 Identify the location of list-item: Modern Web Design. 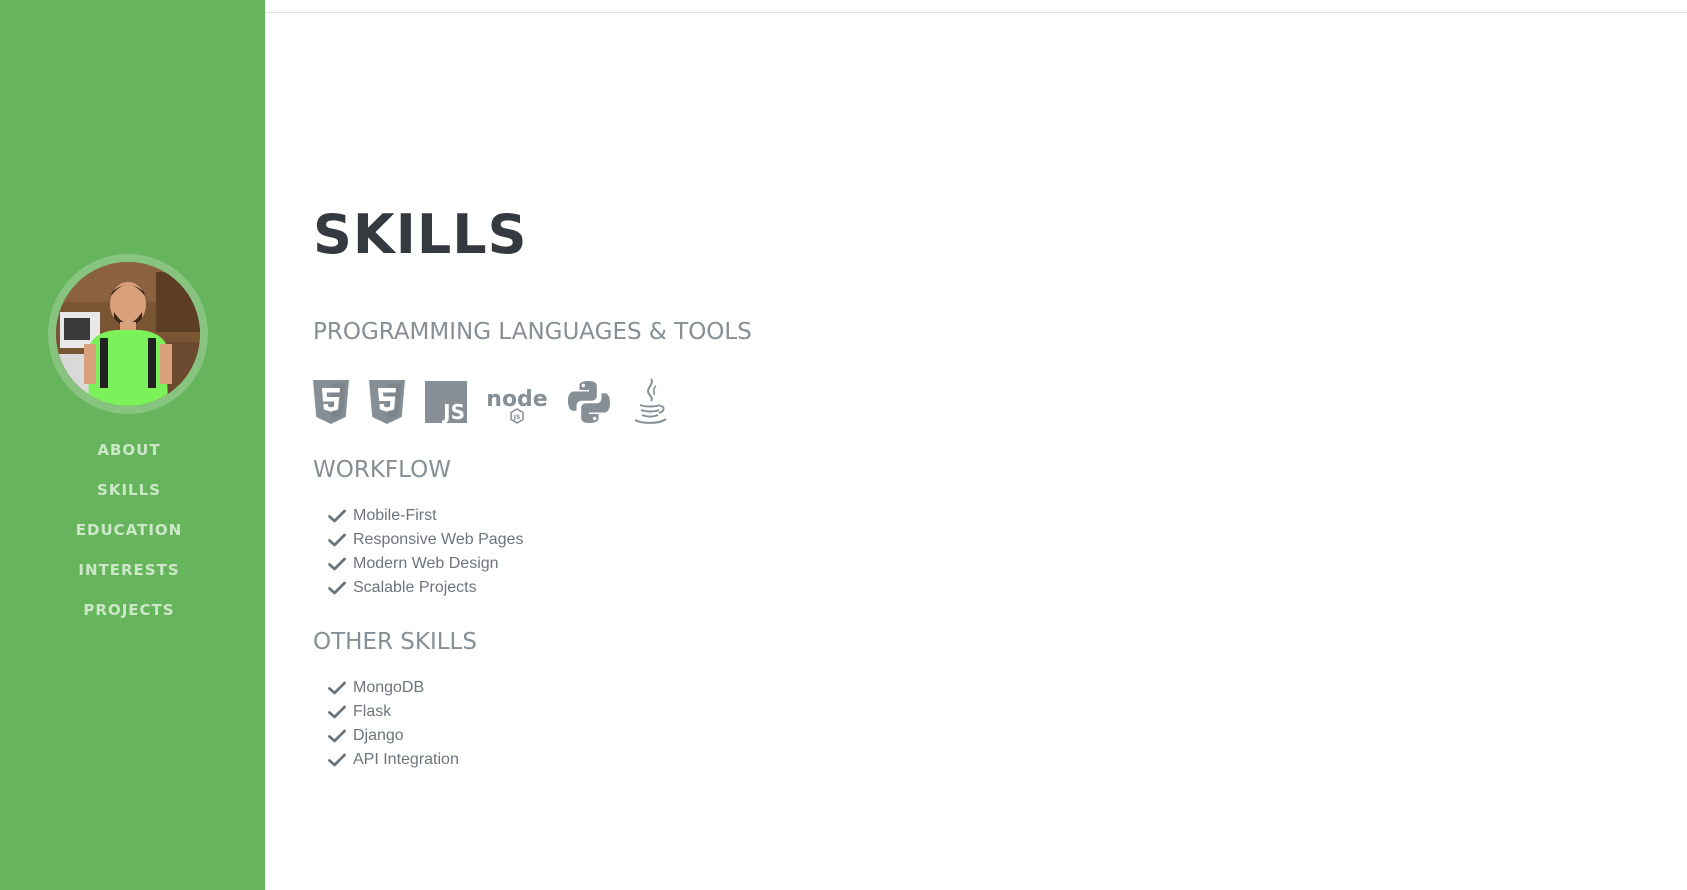
(418, 564).